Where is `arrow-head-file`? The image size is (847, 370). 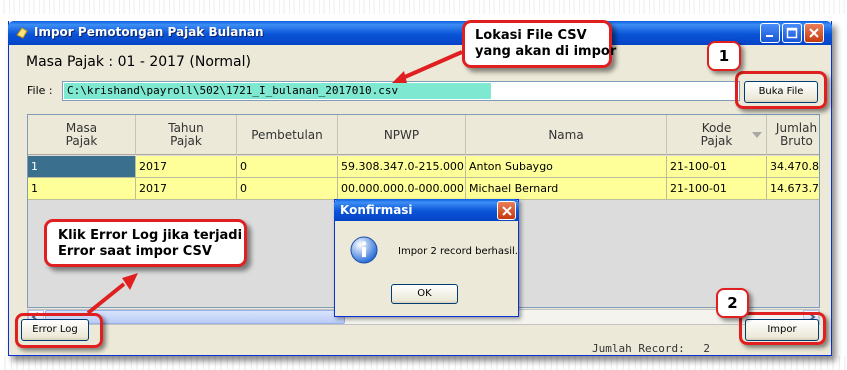
arrow-head-file is located at coordinates (399, 77).